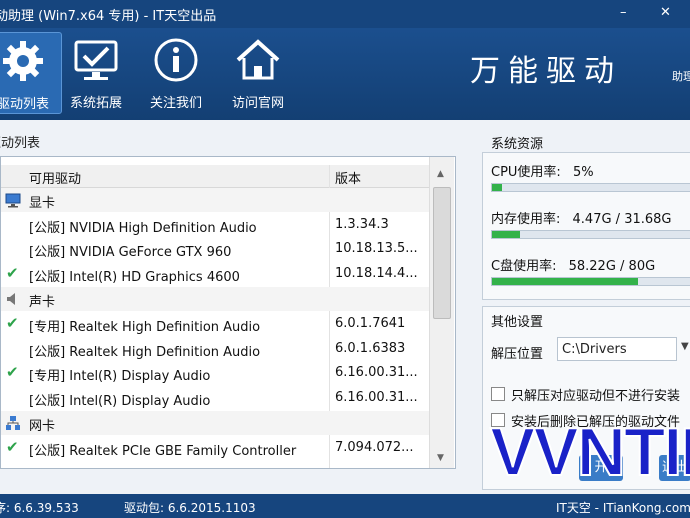  What do you see at coordinates (39, 508) in the screenshot?
I see `program-version: 程序: 6.6.39.533` at bounding box center [39, 508].